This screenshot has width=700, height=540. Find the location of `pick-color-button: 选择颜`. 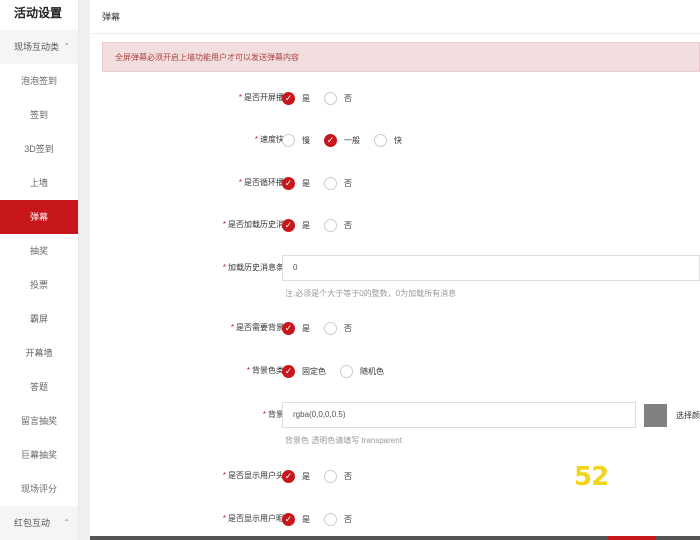

pick-color-button: 选择颜 is located at coordinates (688, 415).